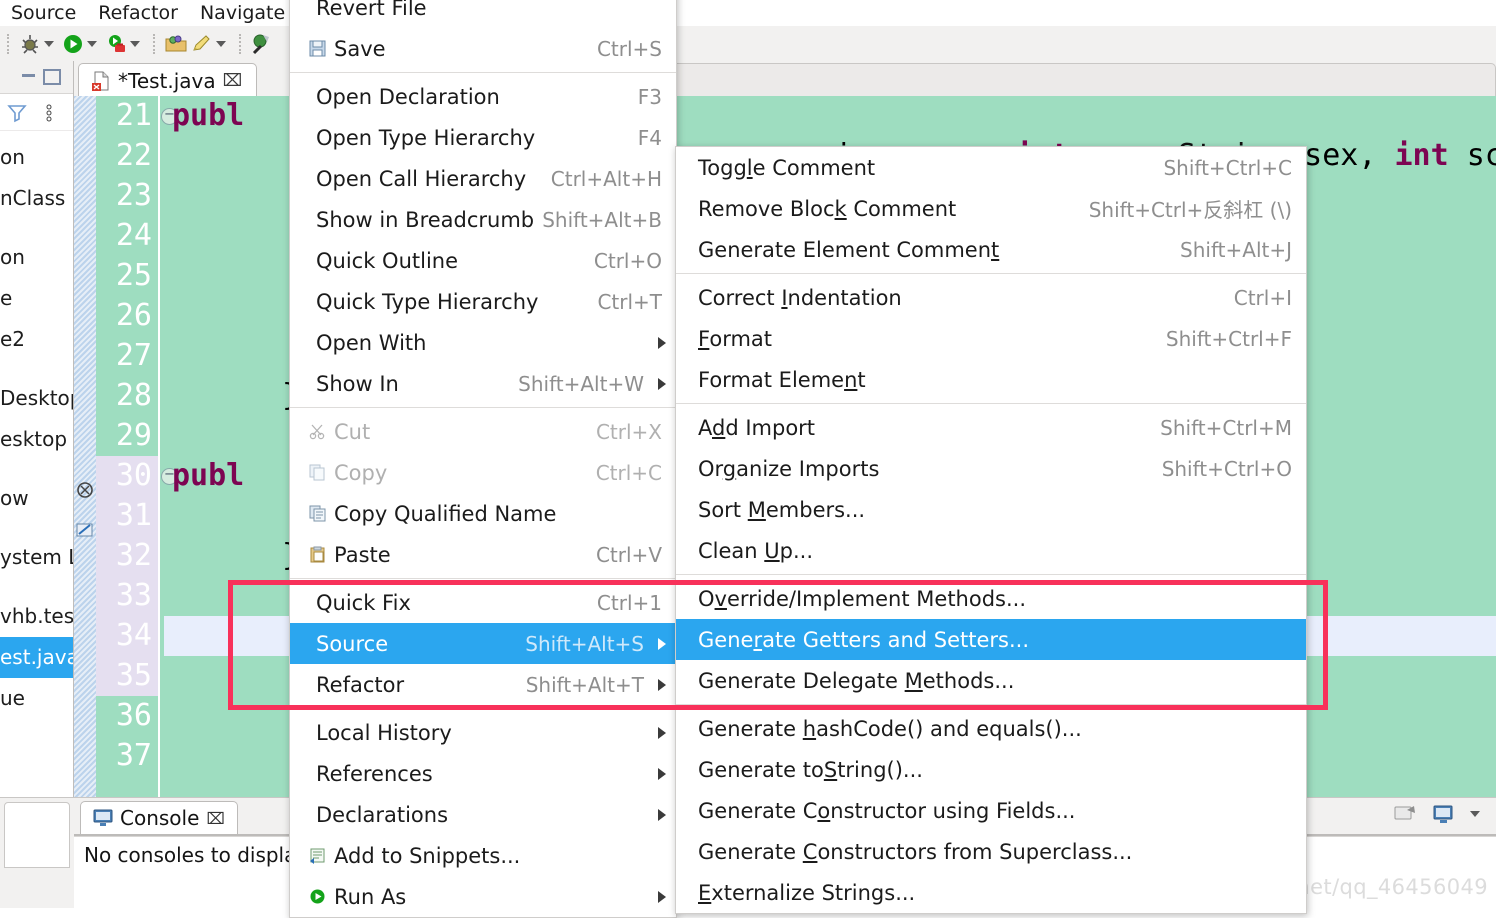 Image resolution: width=1496 pixels, height=918 pixels. I want to click on menu-item-open-declaration: Open Declaration F3, so click(483, 96).